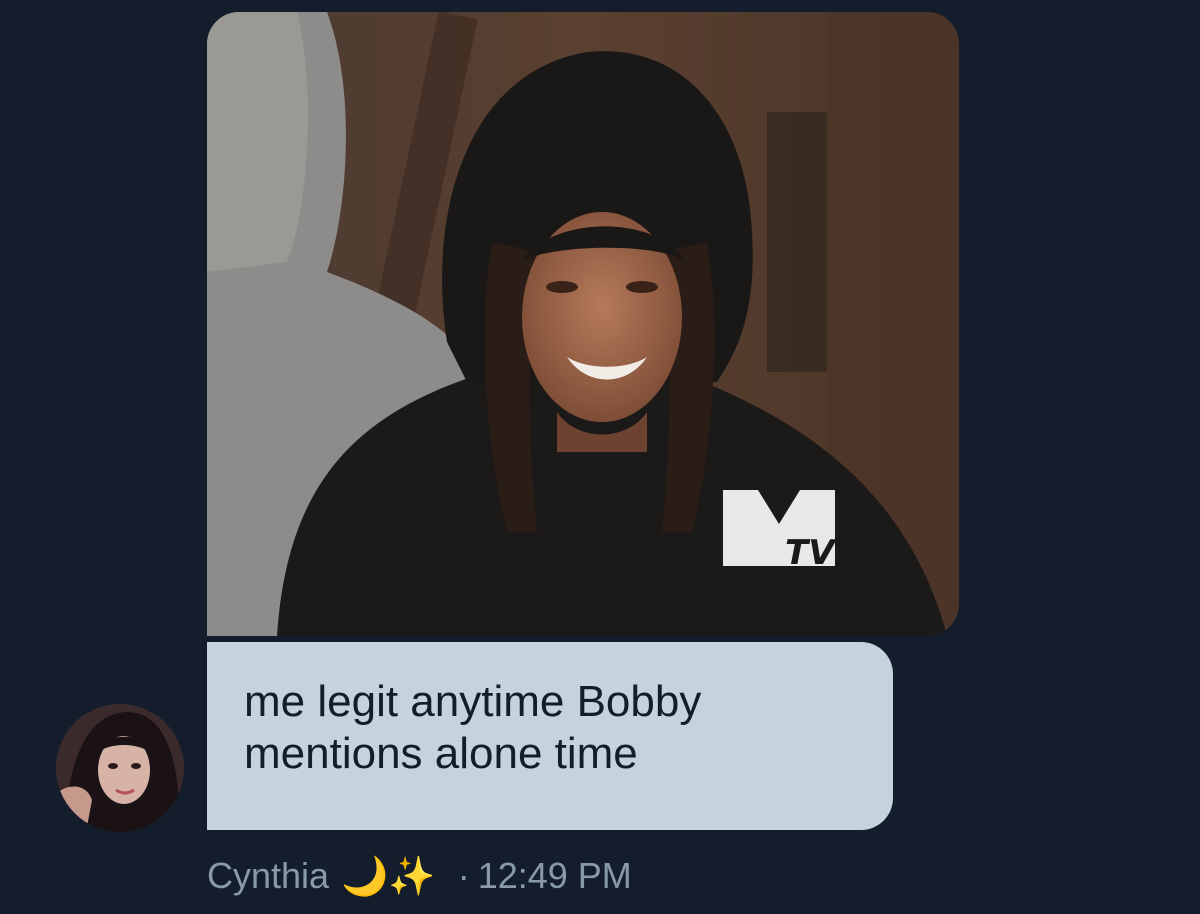  I want to click on avatar-image, so click(120, 768).